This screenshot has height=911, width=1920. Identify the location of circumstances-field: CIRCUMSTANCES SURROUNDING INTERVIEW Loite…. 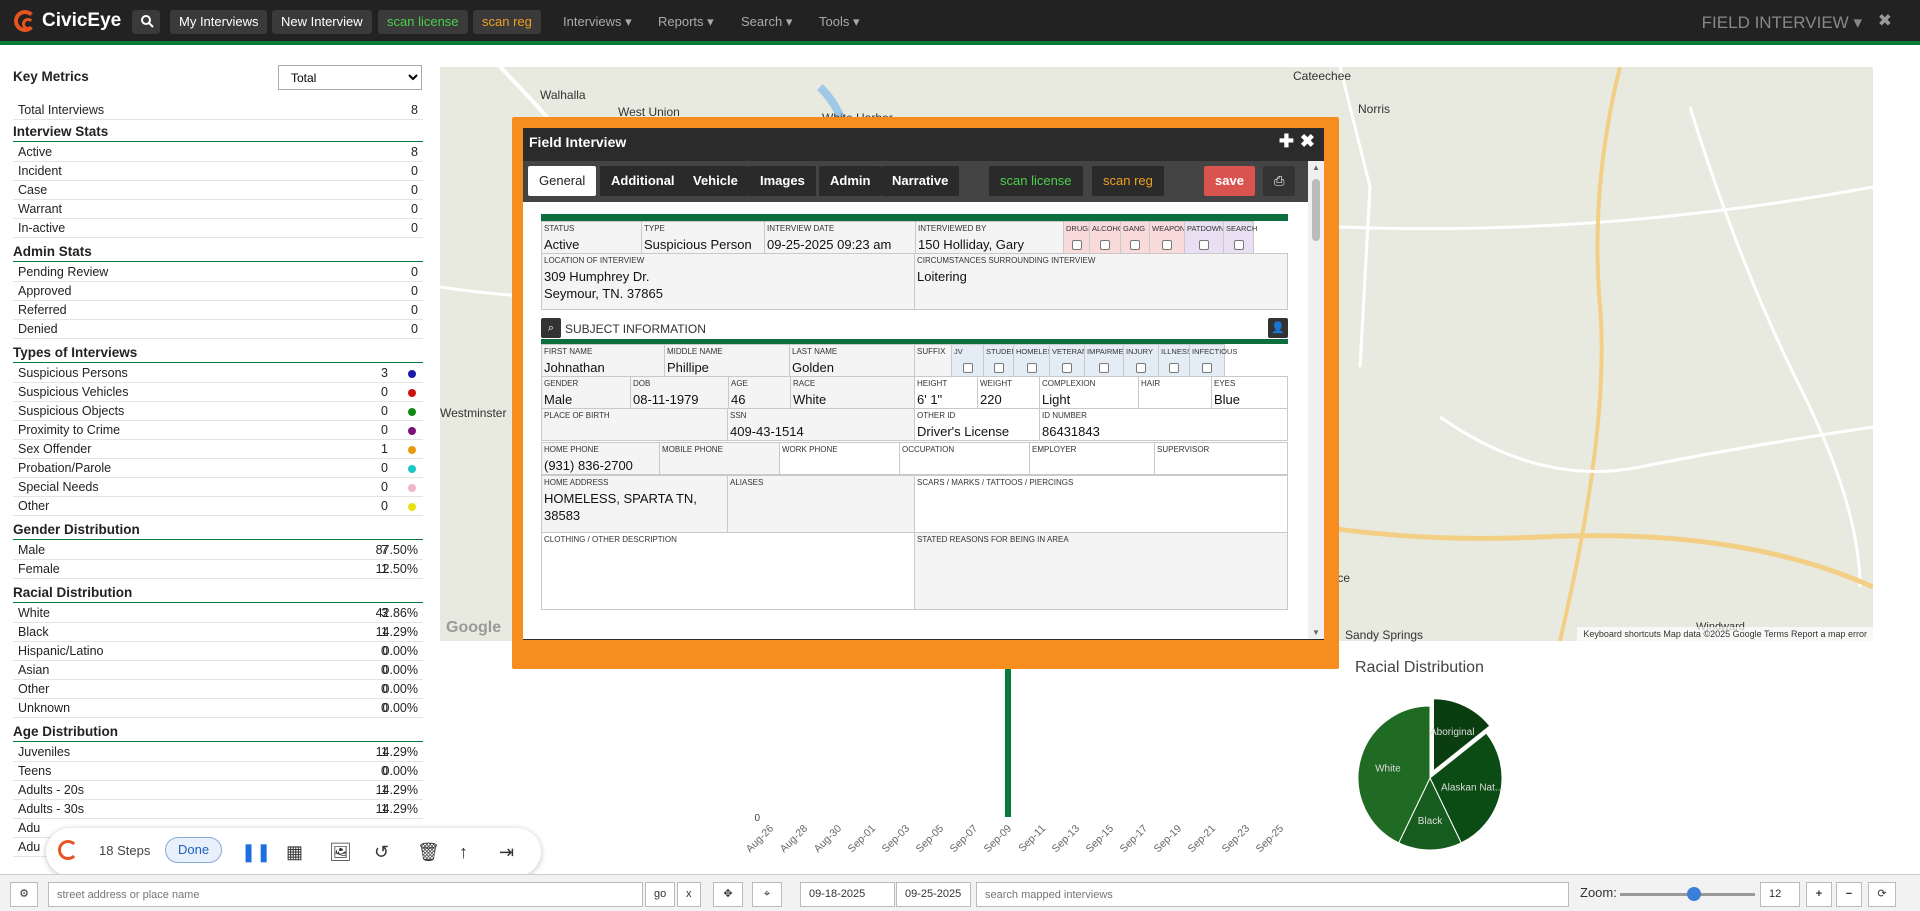
(1101, 281).